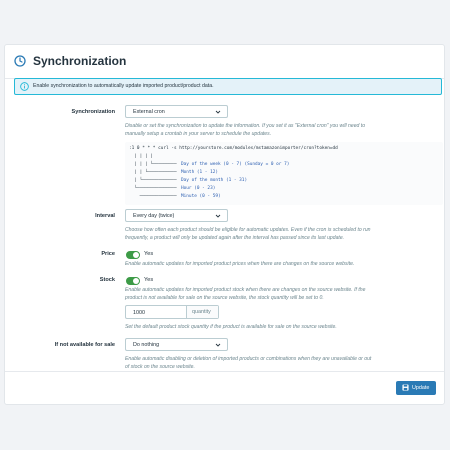  I want to click on synchronization-select-value: External cron, so click(149, 112).